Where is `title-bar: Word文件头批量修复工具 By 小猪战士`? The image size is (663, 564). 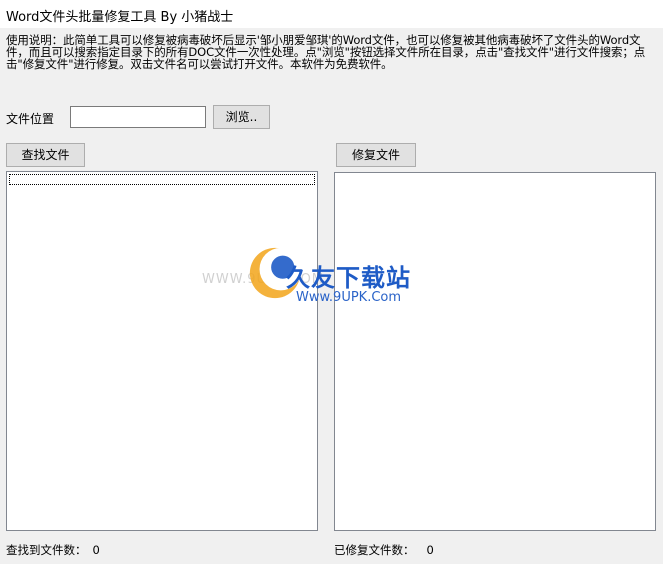
title-bar: Word文件头批量修复工具 By 小猪战士 is located at coordinates (331, 14).